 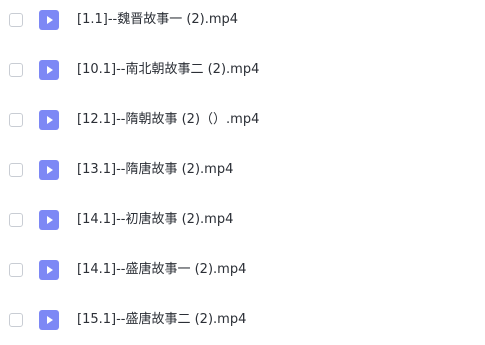 I want to click on file-name: [1.1]--魏晋故事一 (2).mp4, so click(x=157, y=20).